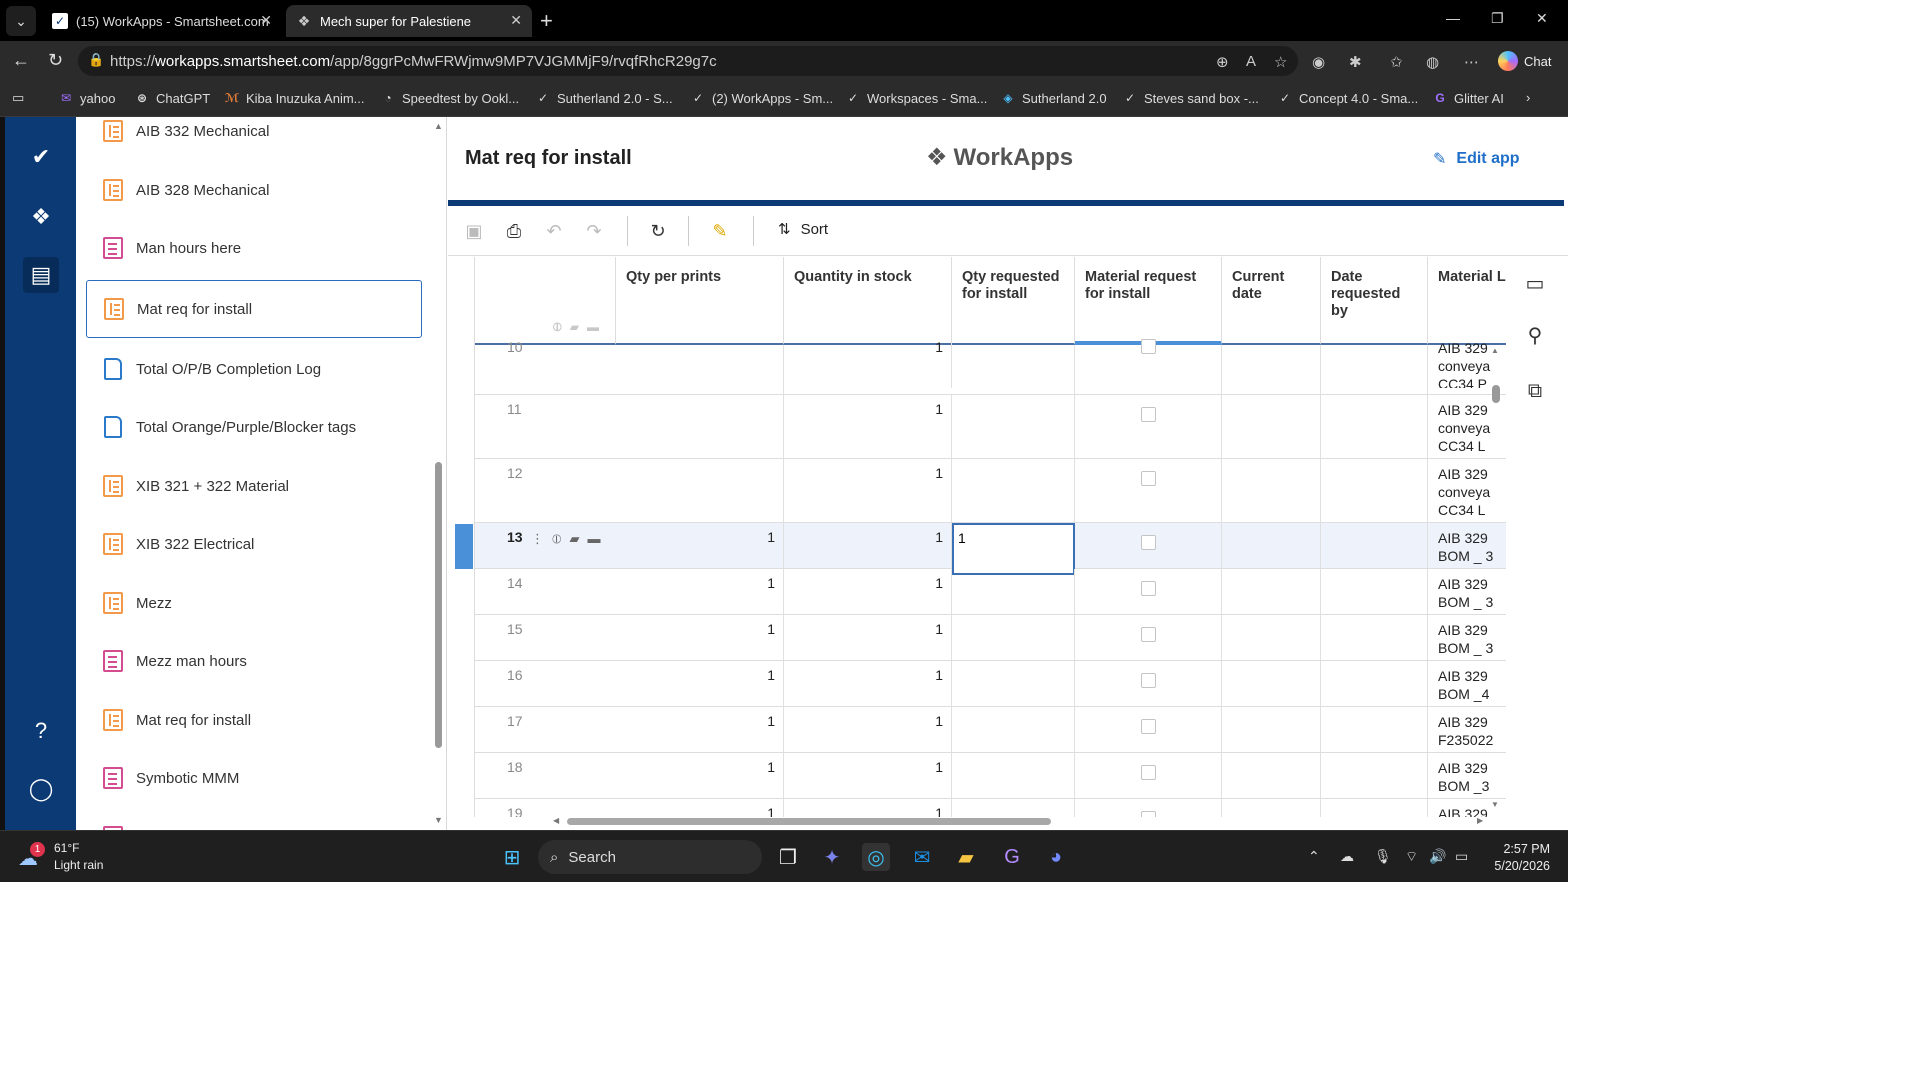 The image size is (1920, 1080). I want to click on minimize-icon: —, so click(1453, 18).